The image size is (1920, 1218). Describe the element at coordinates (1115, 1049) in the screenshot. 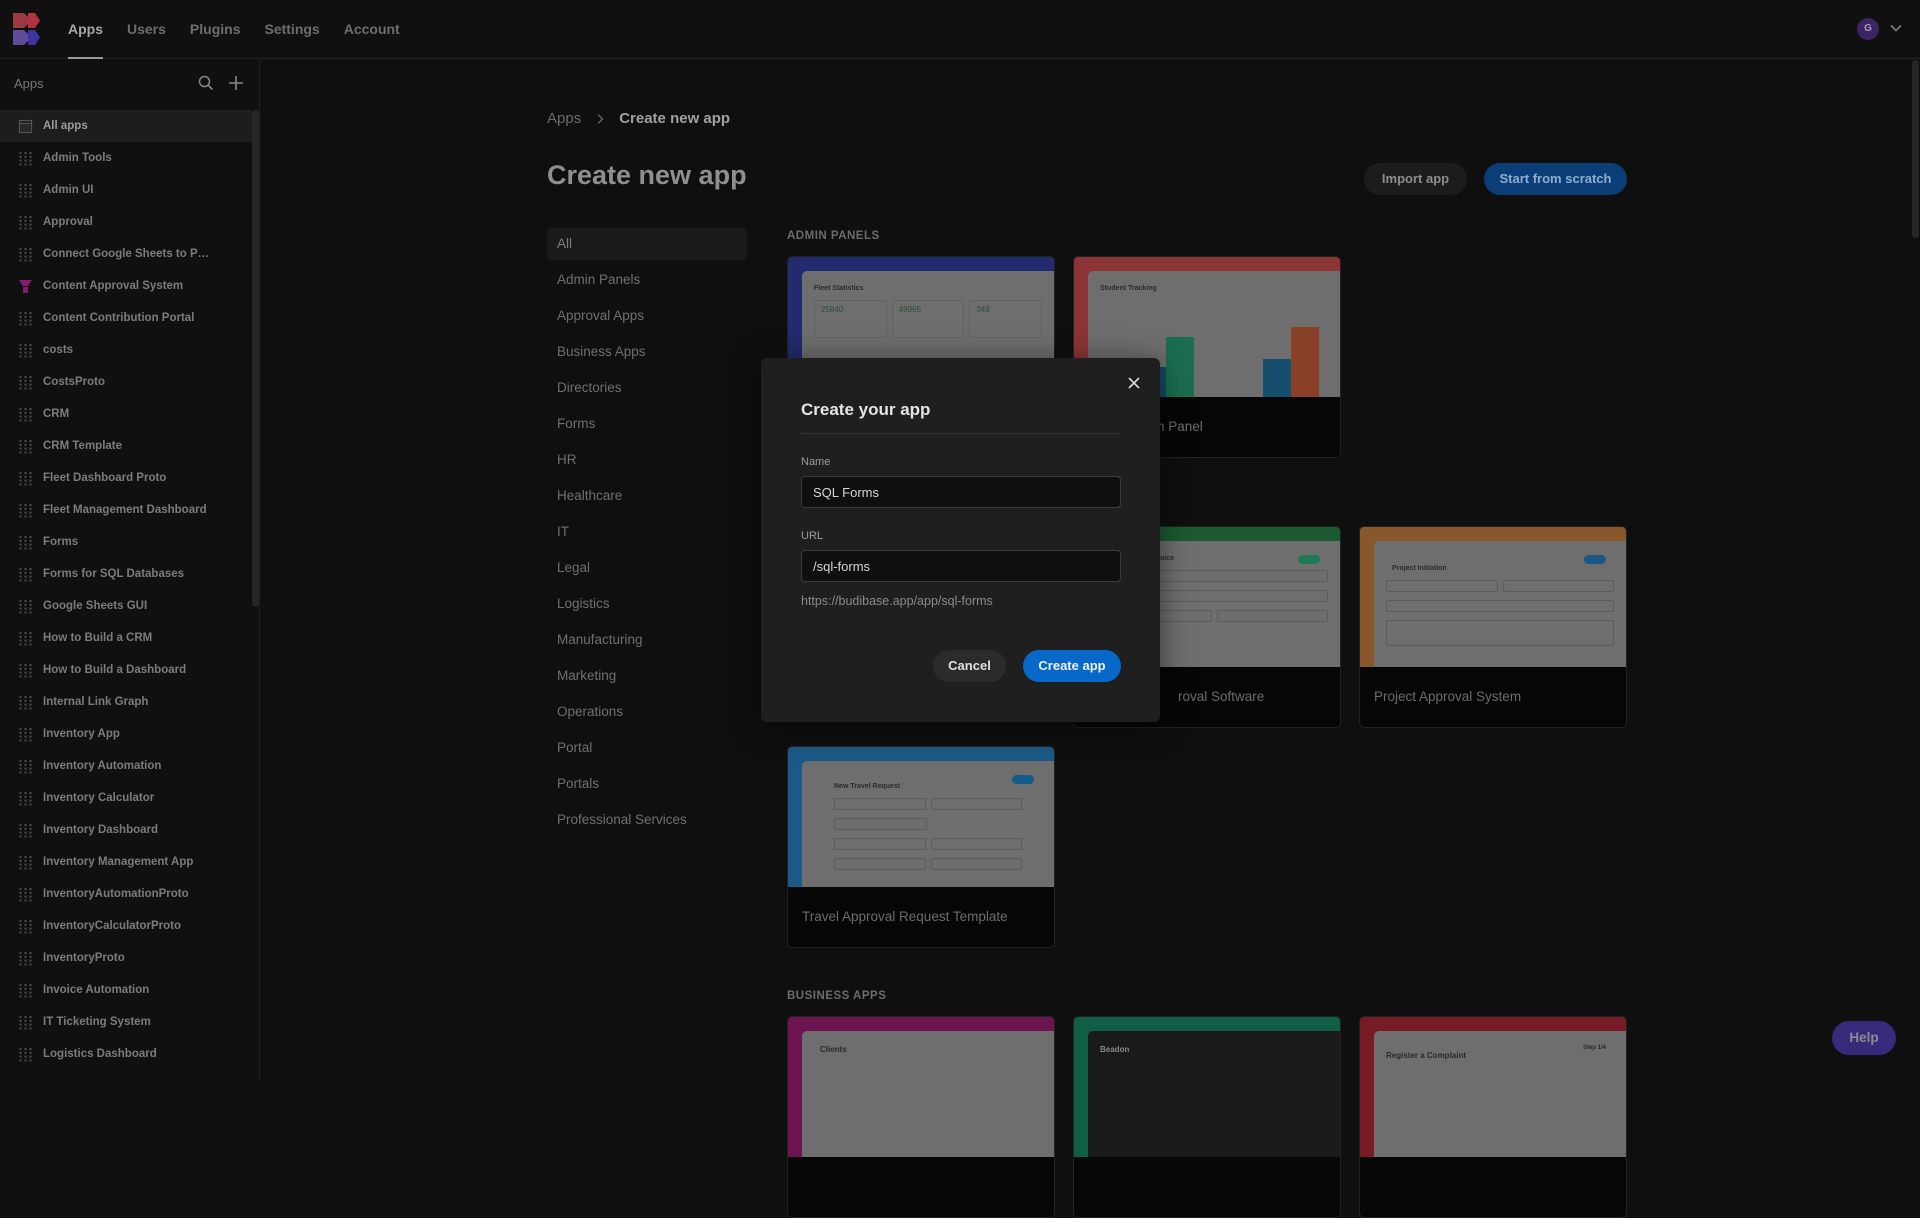

I see `preview-title: Beadon` at that location.